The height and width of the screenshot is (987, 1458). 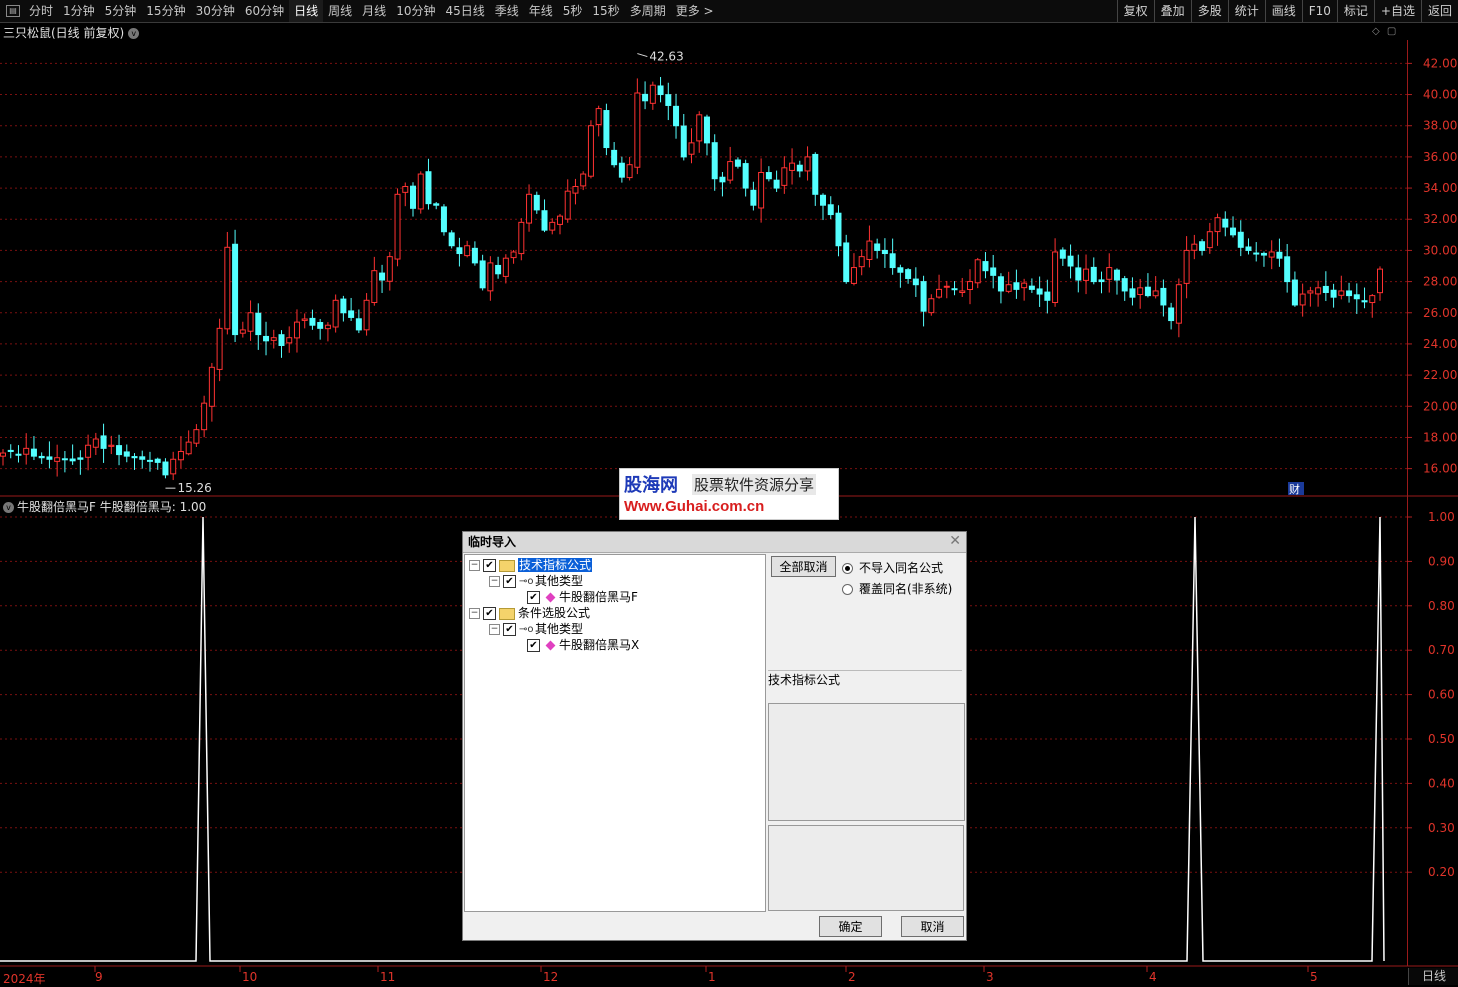 What do you see at coordinates (1440, 344) in the screenshot?
I see `price-tick-label: 24.00` at bounding box center [1440, 344].